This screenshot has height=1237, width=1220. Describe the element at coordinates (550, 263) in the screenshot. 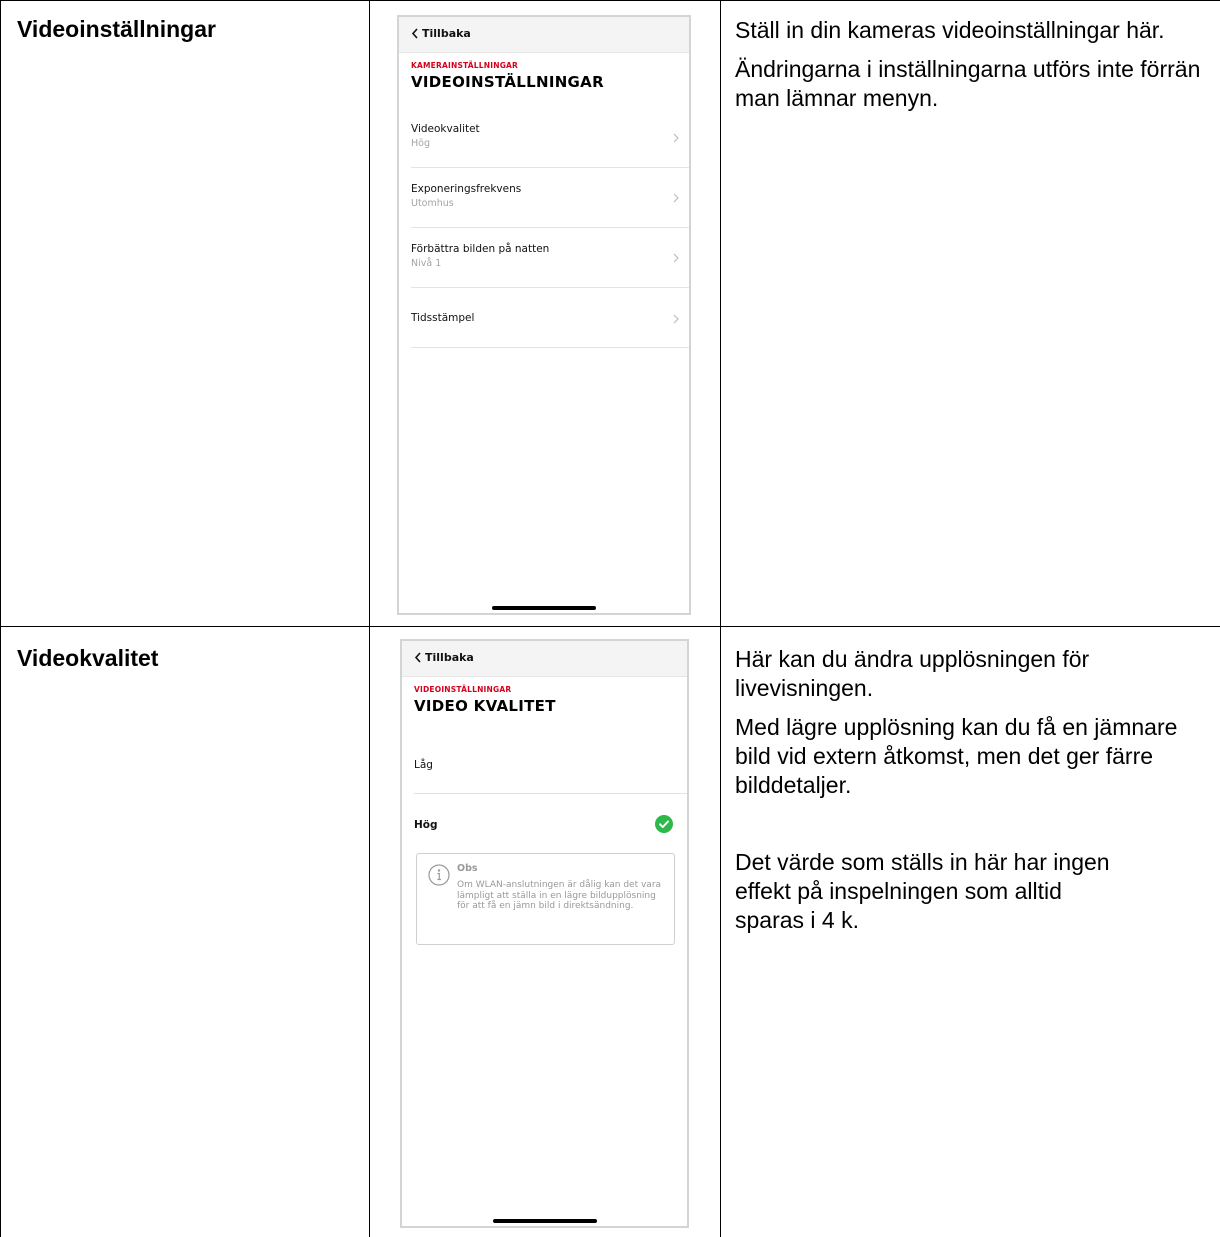

I see `settings-item-night-enhance: Förbättra bilden på natten Nivå 1` at that location.